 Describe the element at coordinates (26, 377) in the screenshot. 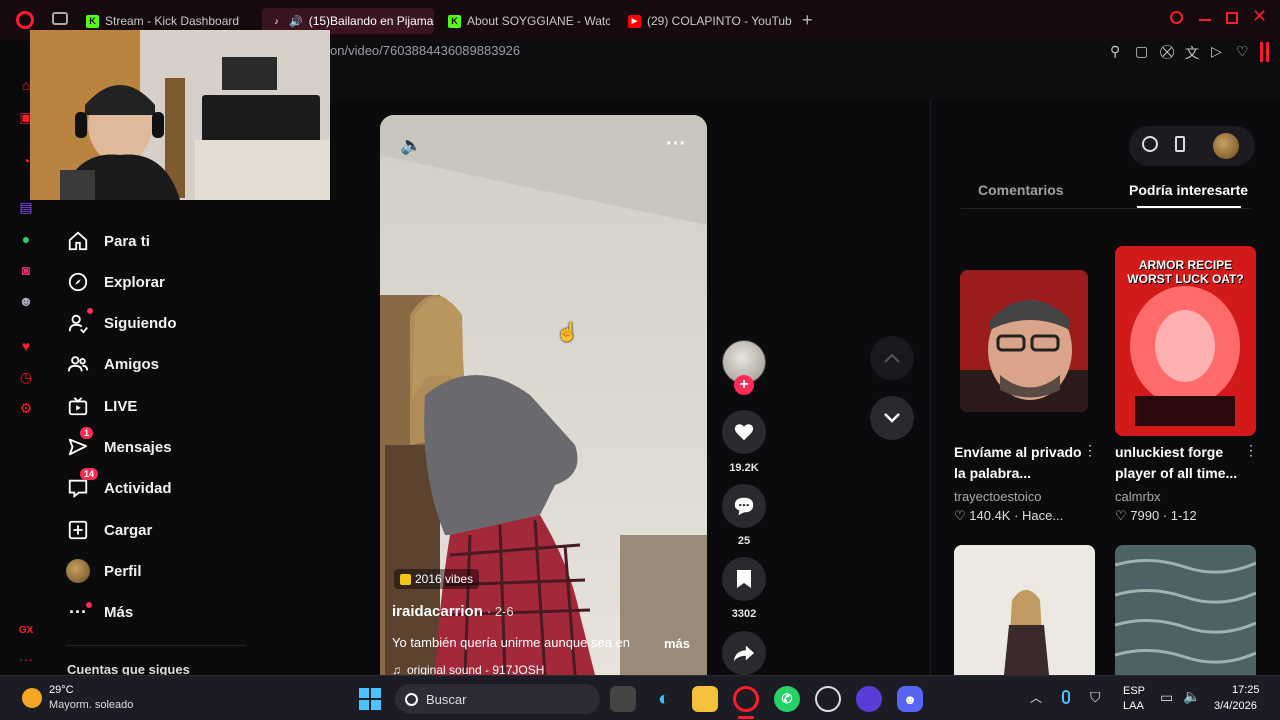

I see `history-icon: ◷` at that location.